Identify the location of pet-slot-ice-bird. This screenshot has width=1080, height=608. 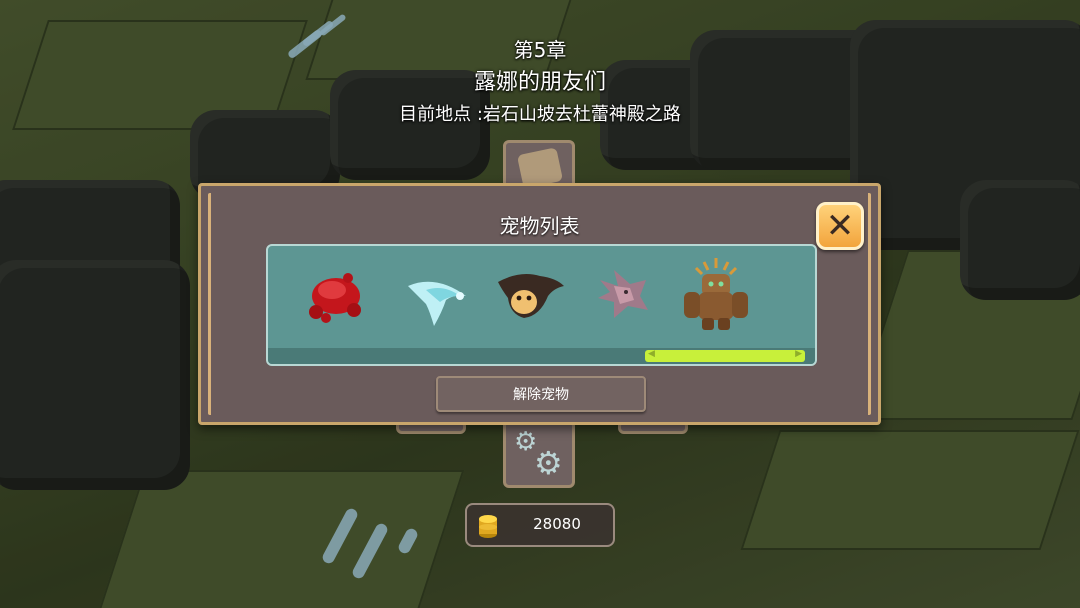
(436, 296).